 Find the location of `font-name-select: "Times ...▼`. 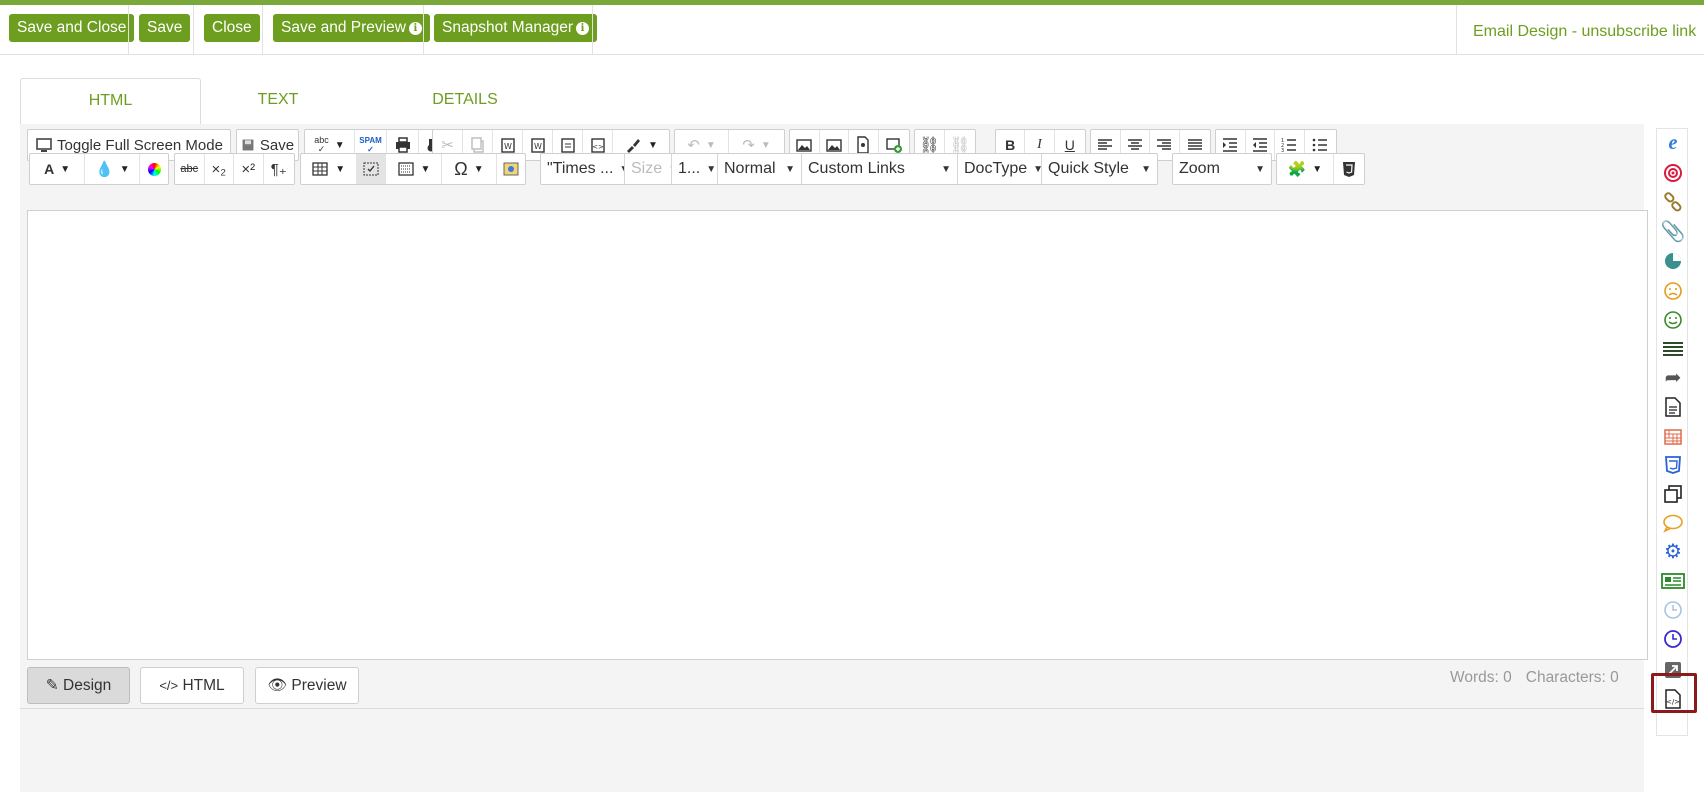

font-name-select: "Times ...▼ is located at coordinates (583, 169).